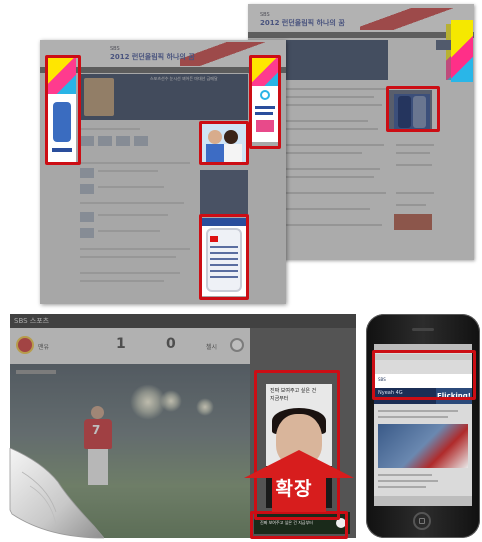 Image resolution: width=482 pixels, height=542 pixels. Describe the element at coordinates (265, 102) in the screenshot. I see `highlight-right-ad` at that location.